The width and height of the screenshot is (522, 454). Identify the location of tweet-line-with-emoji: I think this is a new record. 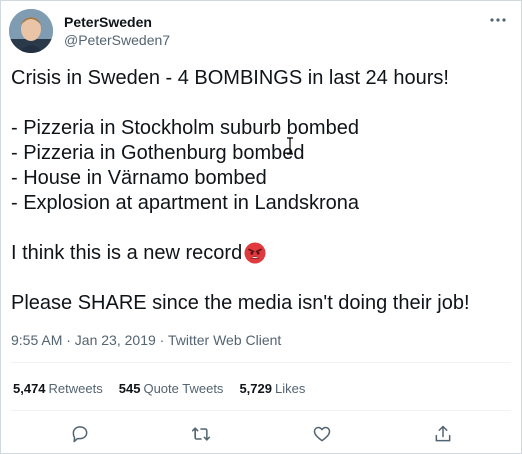
(260, 253).